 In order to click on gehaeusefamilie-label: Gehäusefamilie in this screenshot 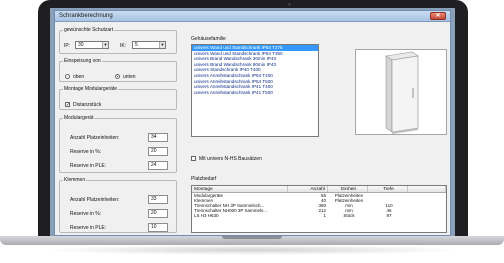, I will do `click(208, 39)`.